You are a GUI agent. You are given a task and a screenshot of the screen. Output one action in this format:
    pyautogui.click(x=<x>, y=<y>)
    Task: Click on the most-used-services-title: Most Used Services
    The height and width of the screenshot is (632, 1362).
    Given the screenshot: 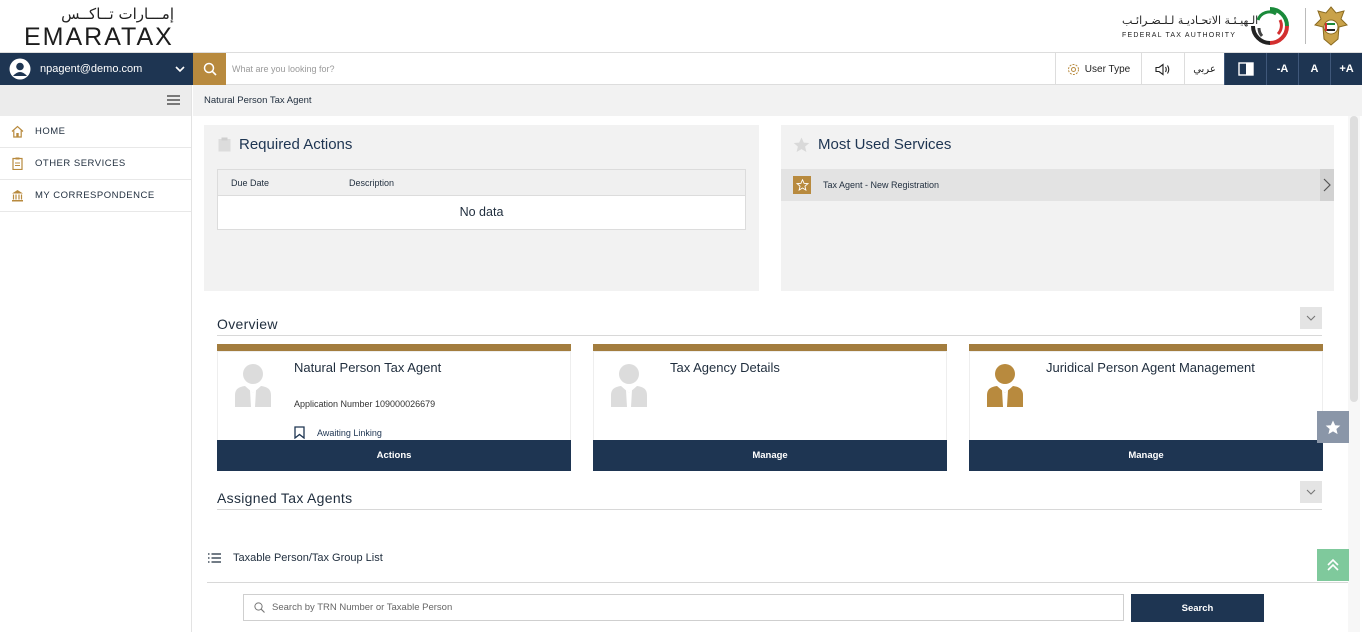 What is the action you would take?
    pyautogui.click(x=872, y=144)
    